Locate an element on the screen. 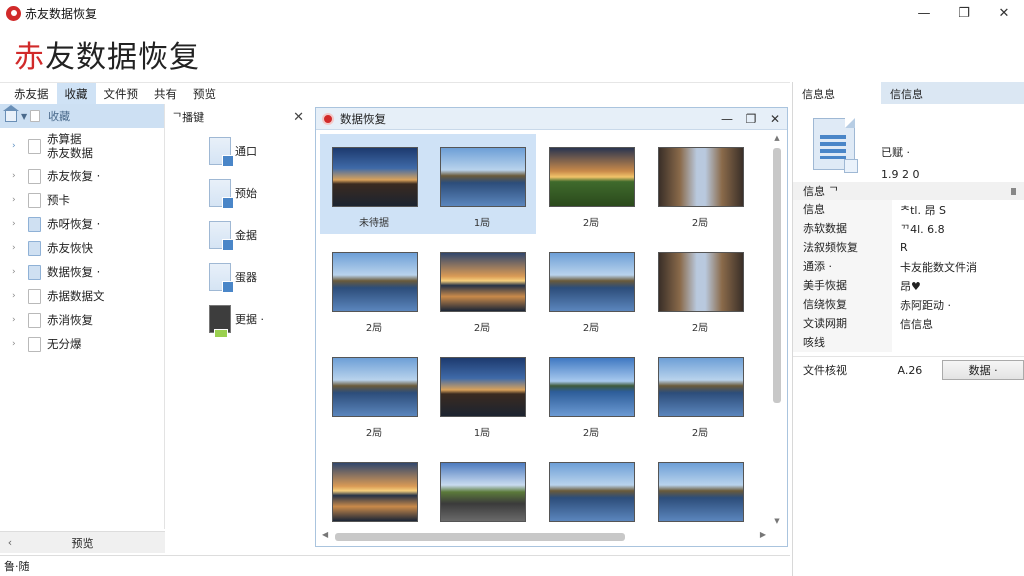 Image resolution: width=1024 pixels, height=576 pixels. thumbnail-caption: 未待据 is located at coordinates (374, 223).